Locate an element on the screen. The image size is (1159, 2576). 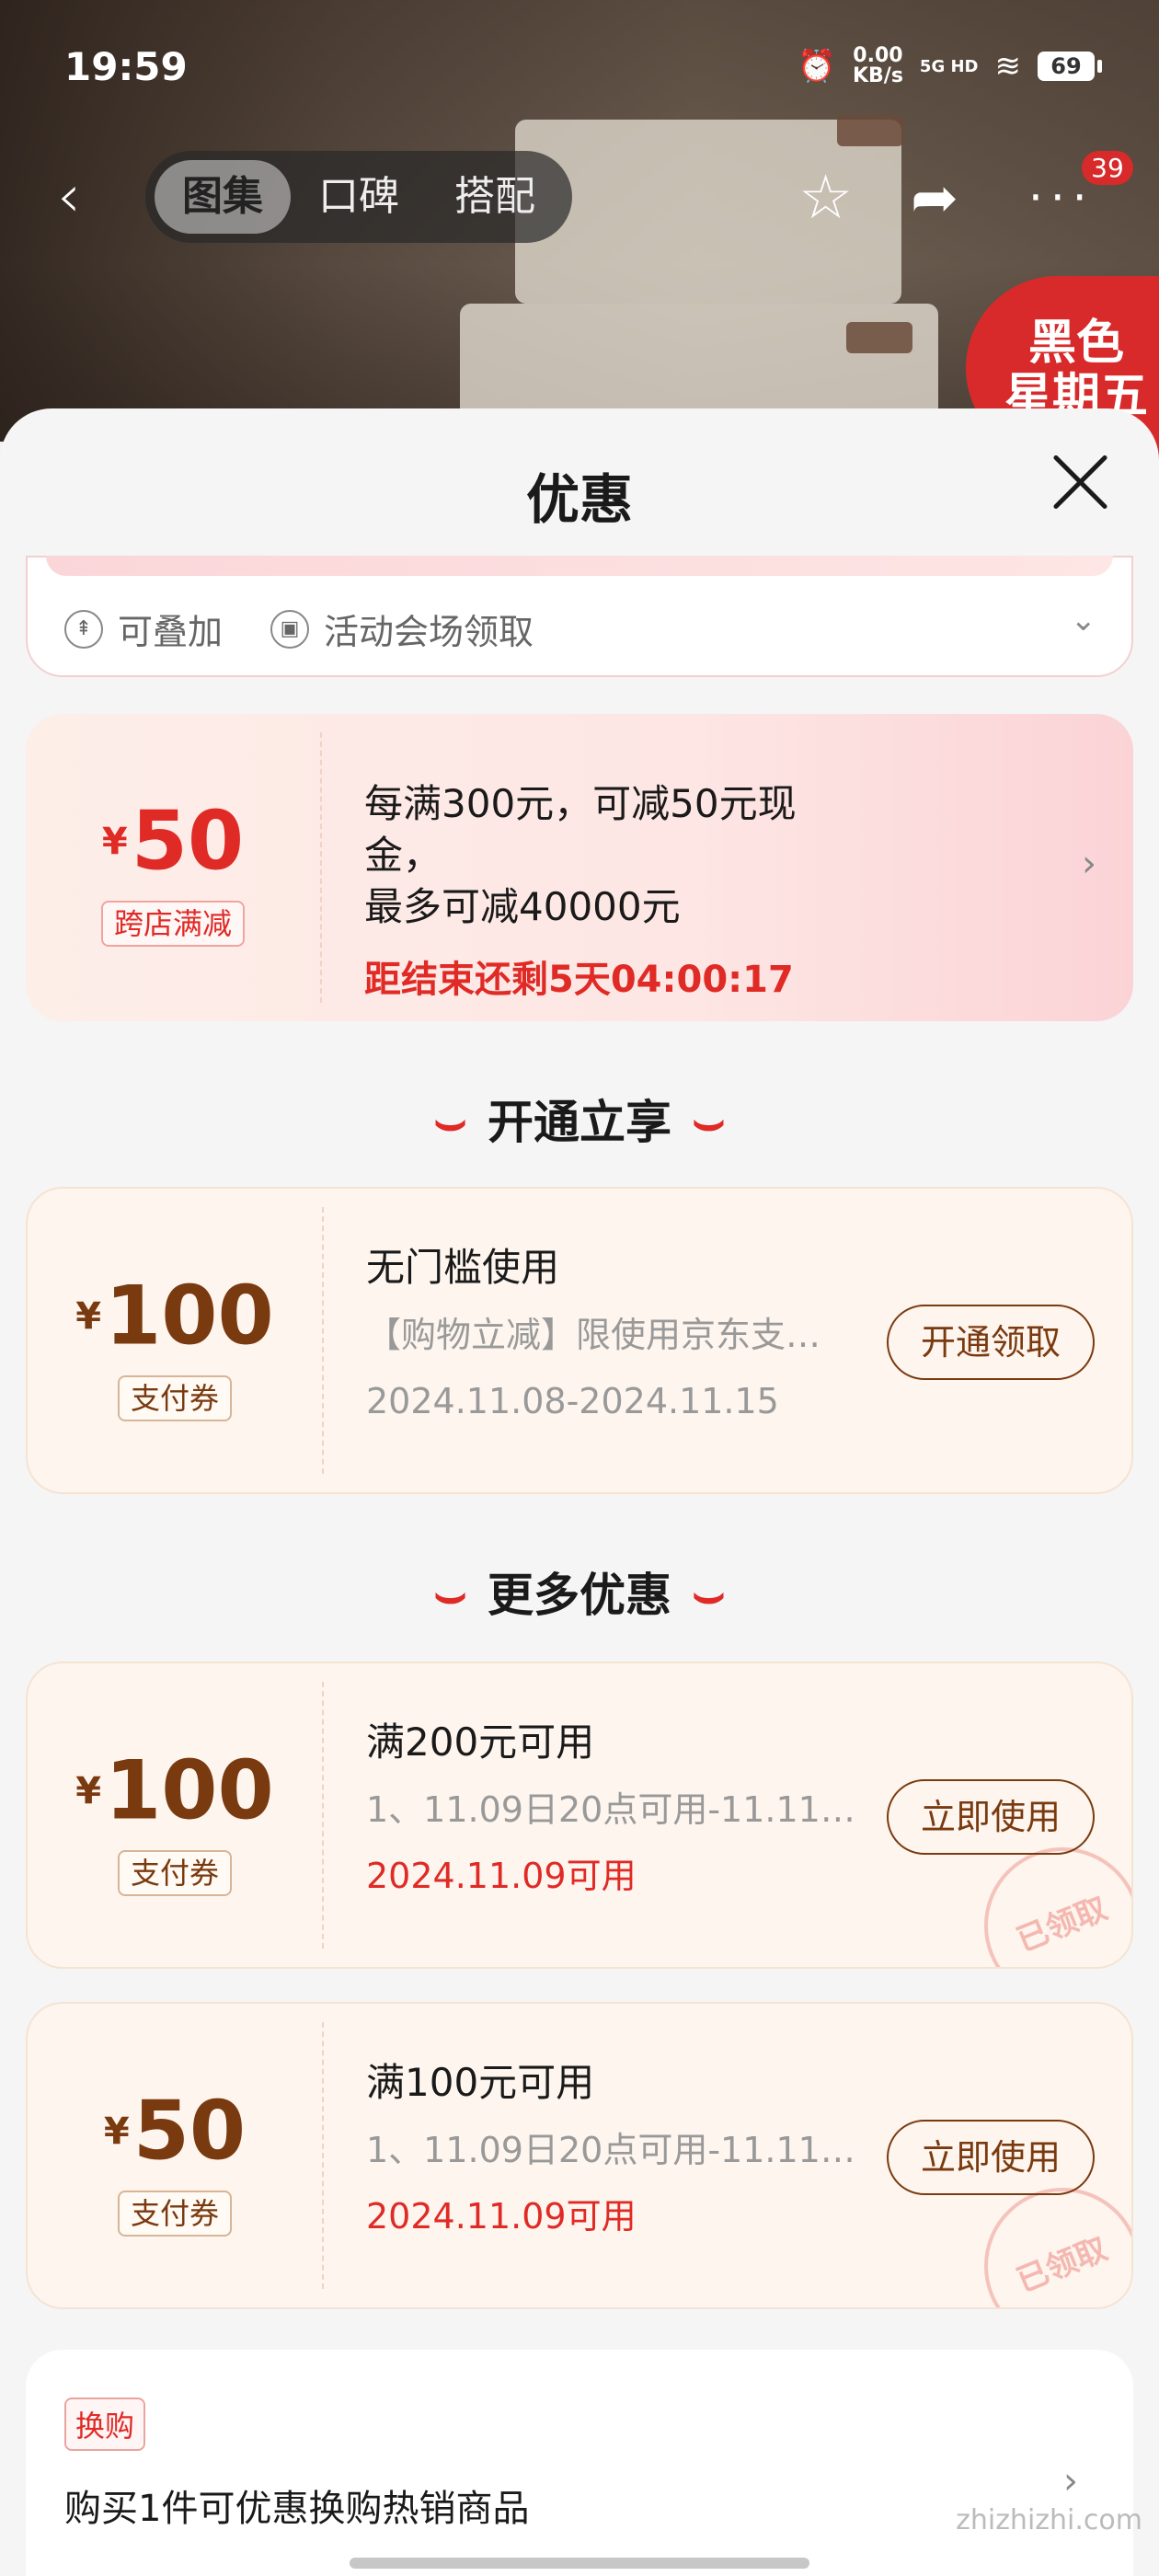
open-claim-button: 开通领取 is located at coordinates (991, 1342).